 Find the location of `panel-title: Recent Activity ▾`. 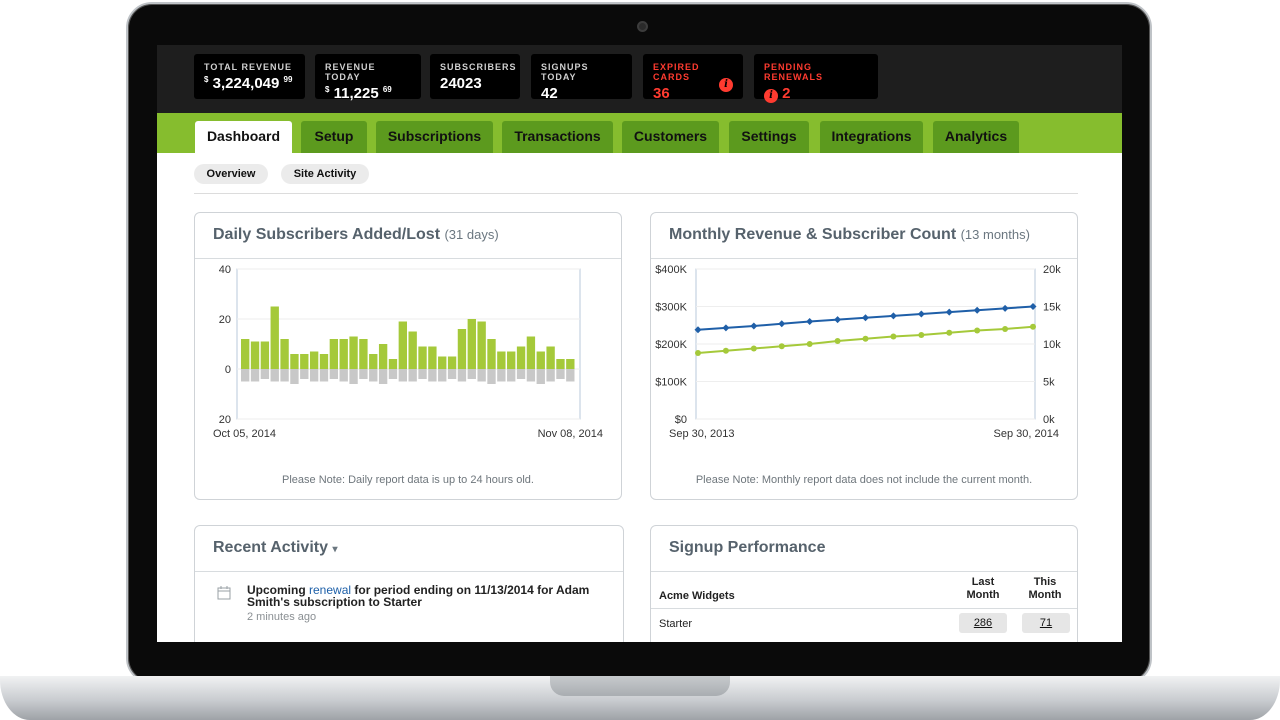

panel-title: Recent Activity ▾ is located at coordinates (409, 549).